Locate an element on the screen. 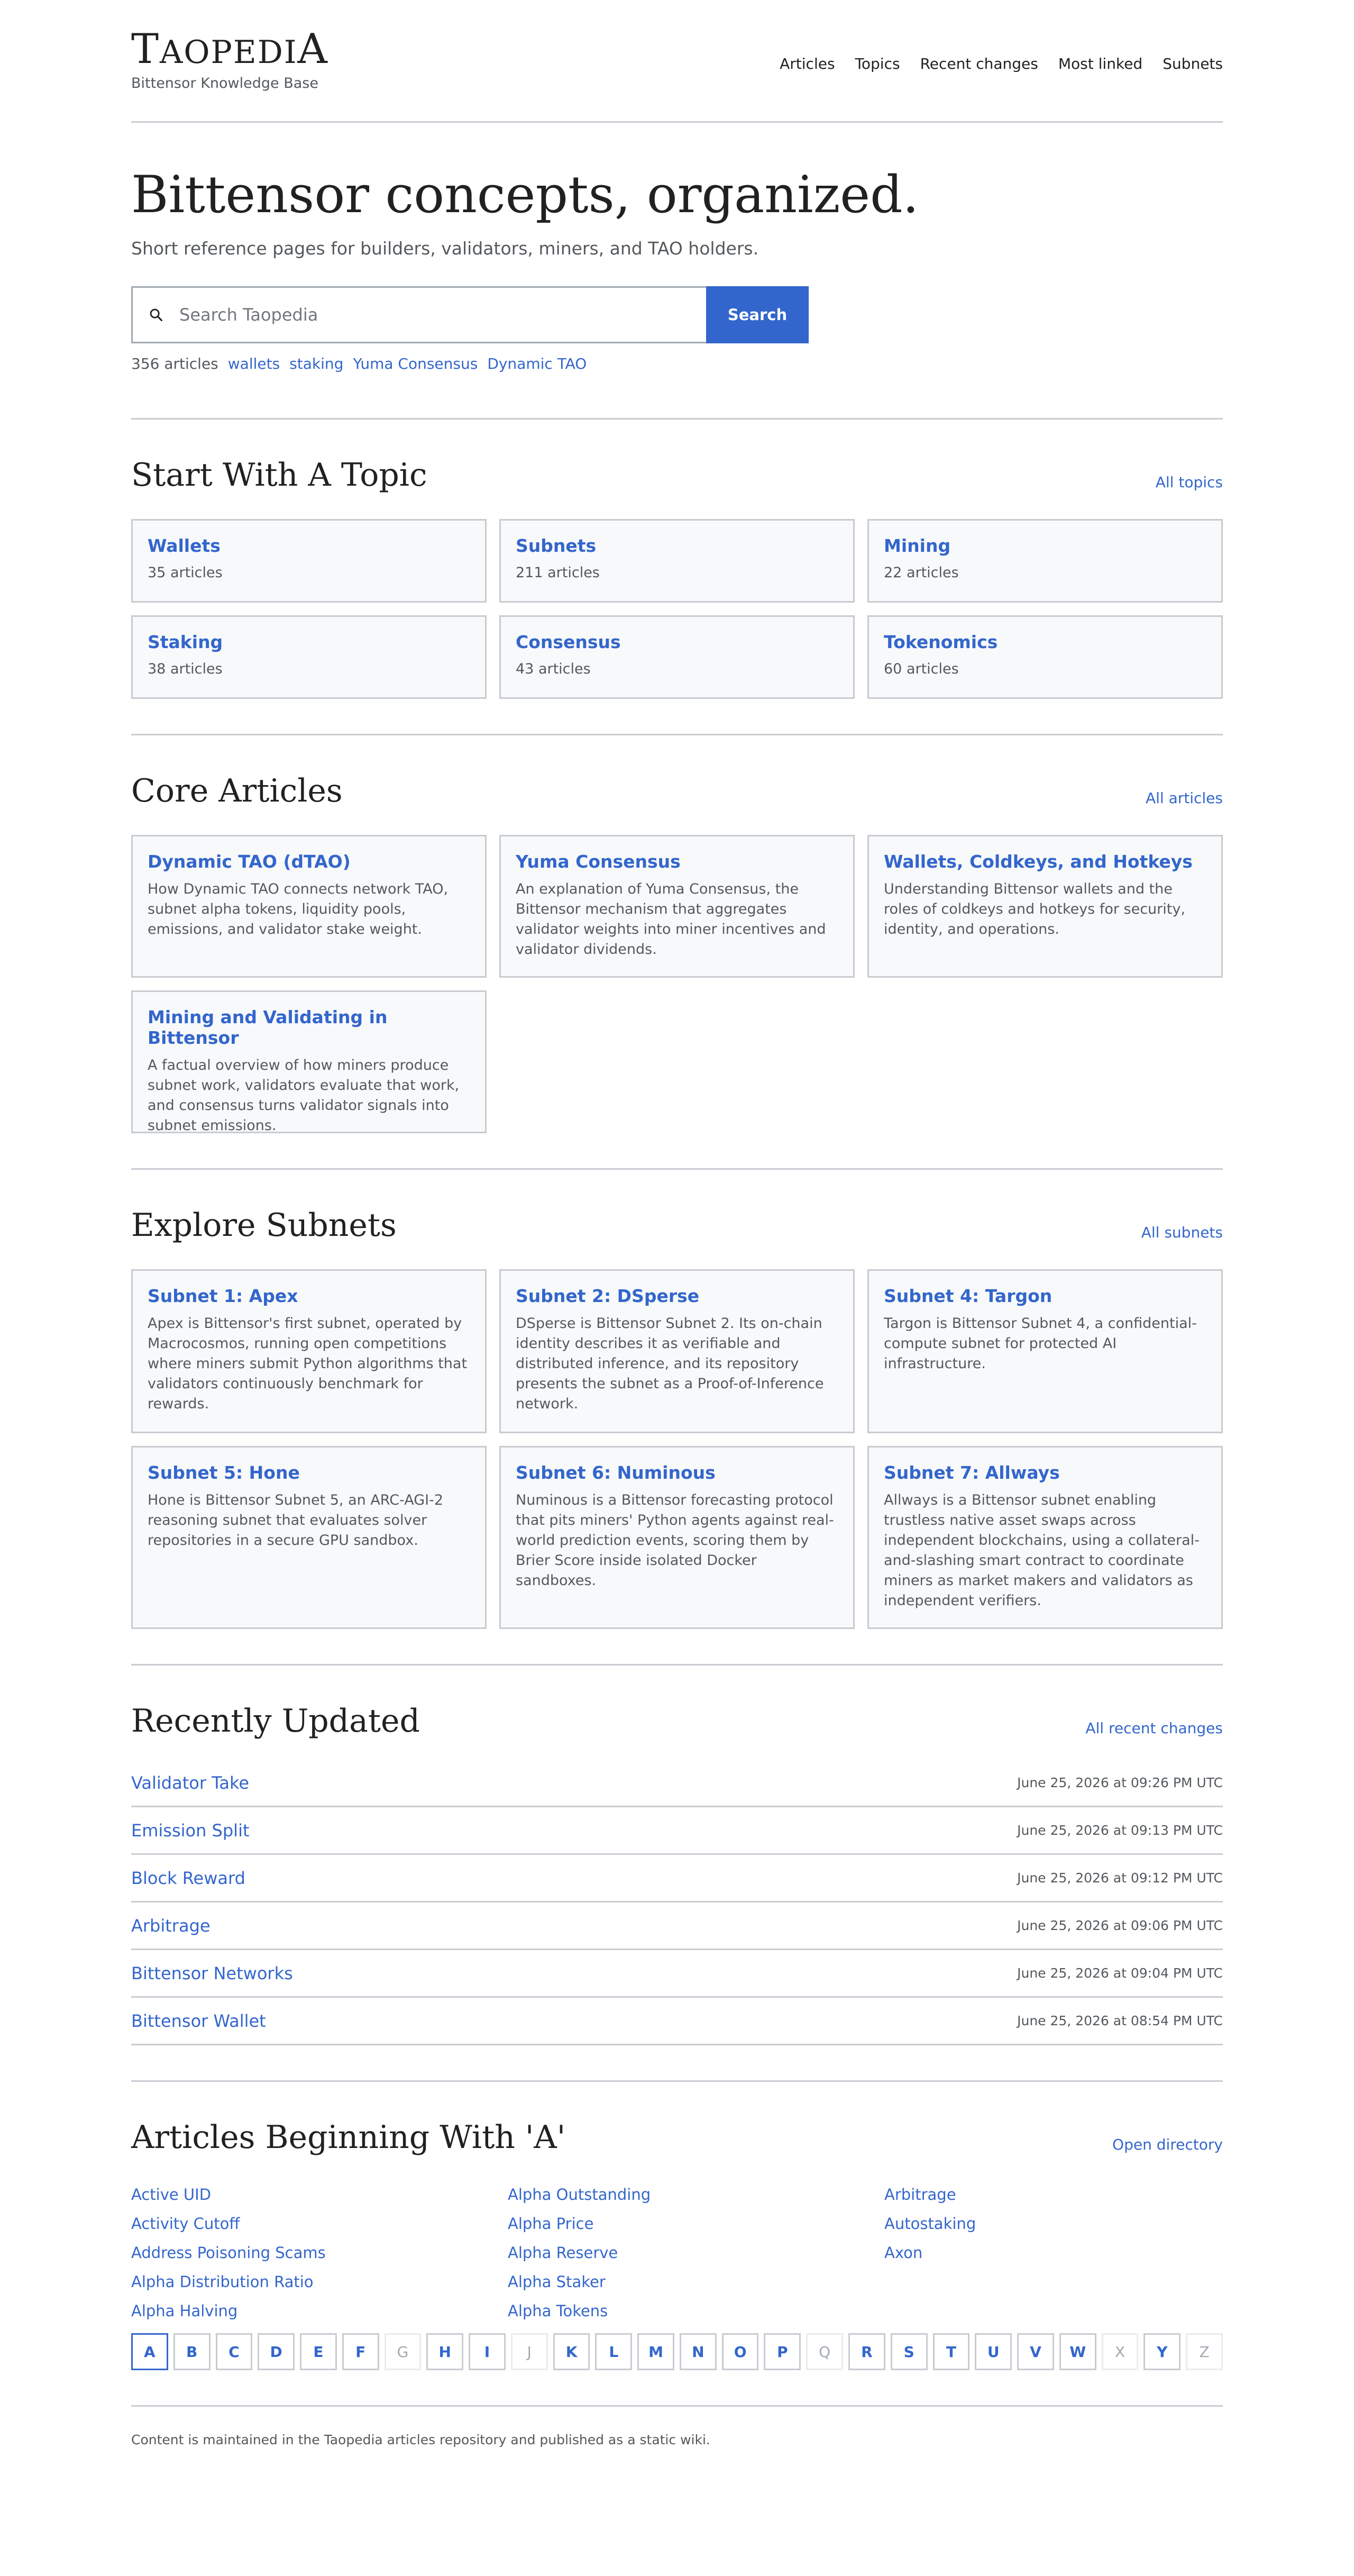 Image resolution: width=1354 pixels, height=2576 pixels. topic-title: Tokenomics is located at coordinates (1045, 642).